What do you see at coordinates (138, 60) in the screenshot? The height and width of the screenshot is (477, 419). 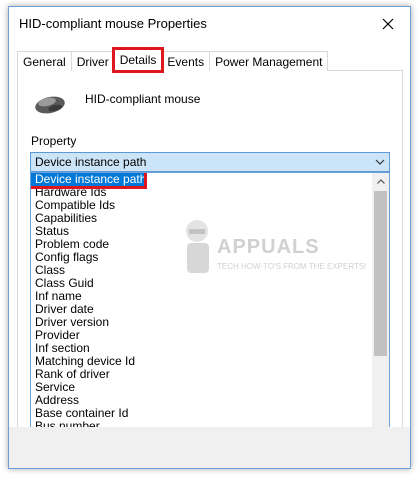 I see `tab-details: Details` at bounding box center [138, 60].